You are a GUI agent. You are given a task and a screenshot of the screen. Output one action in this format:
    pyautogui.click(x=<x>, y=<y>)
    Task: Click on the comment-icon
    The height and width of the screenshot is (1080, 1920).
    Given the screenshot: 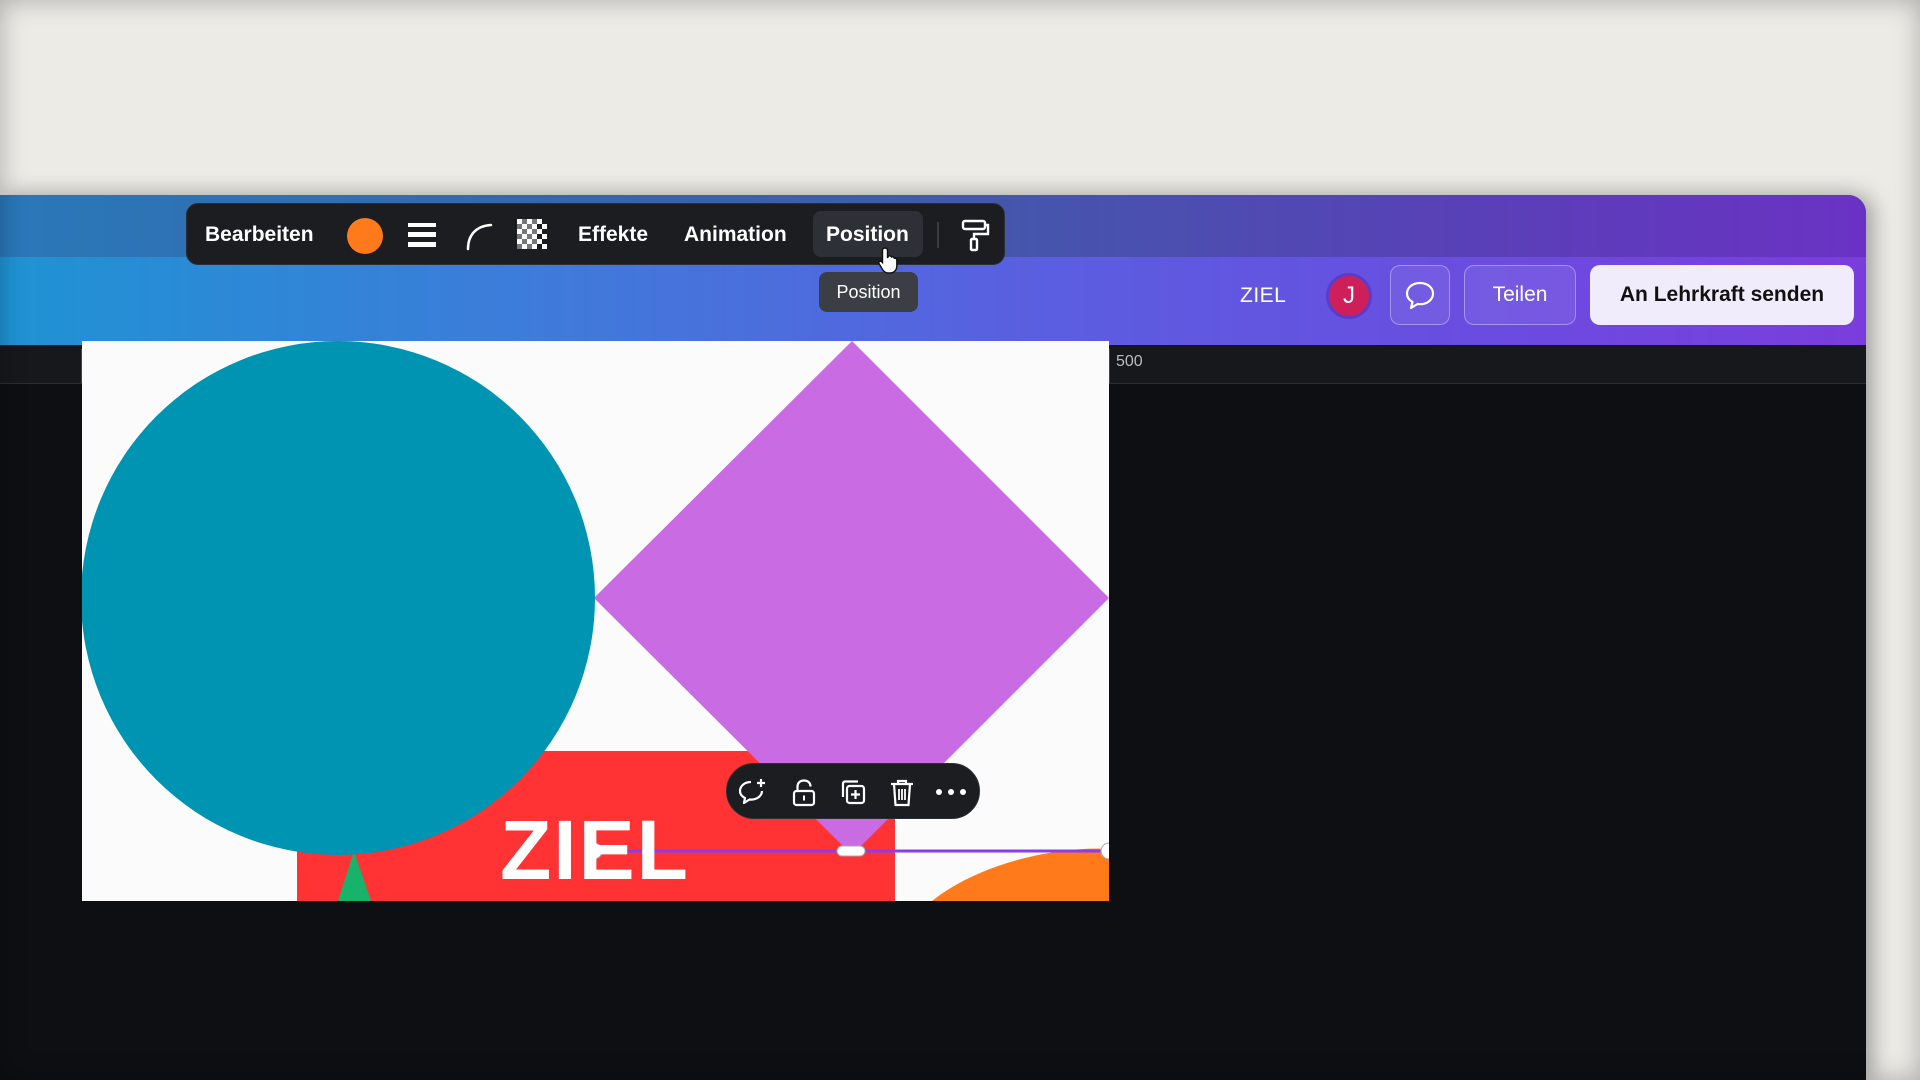 What is the action you would take?
    pyautogui.click(x=1420, y=295)
    